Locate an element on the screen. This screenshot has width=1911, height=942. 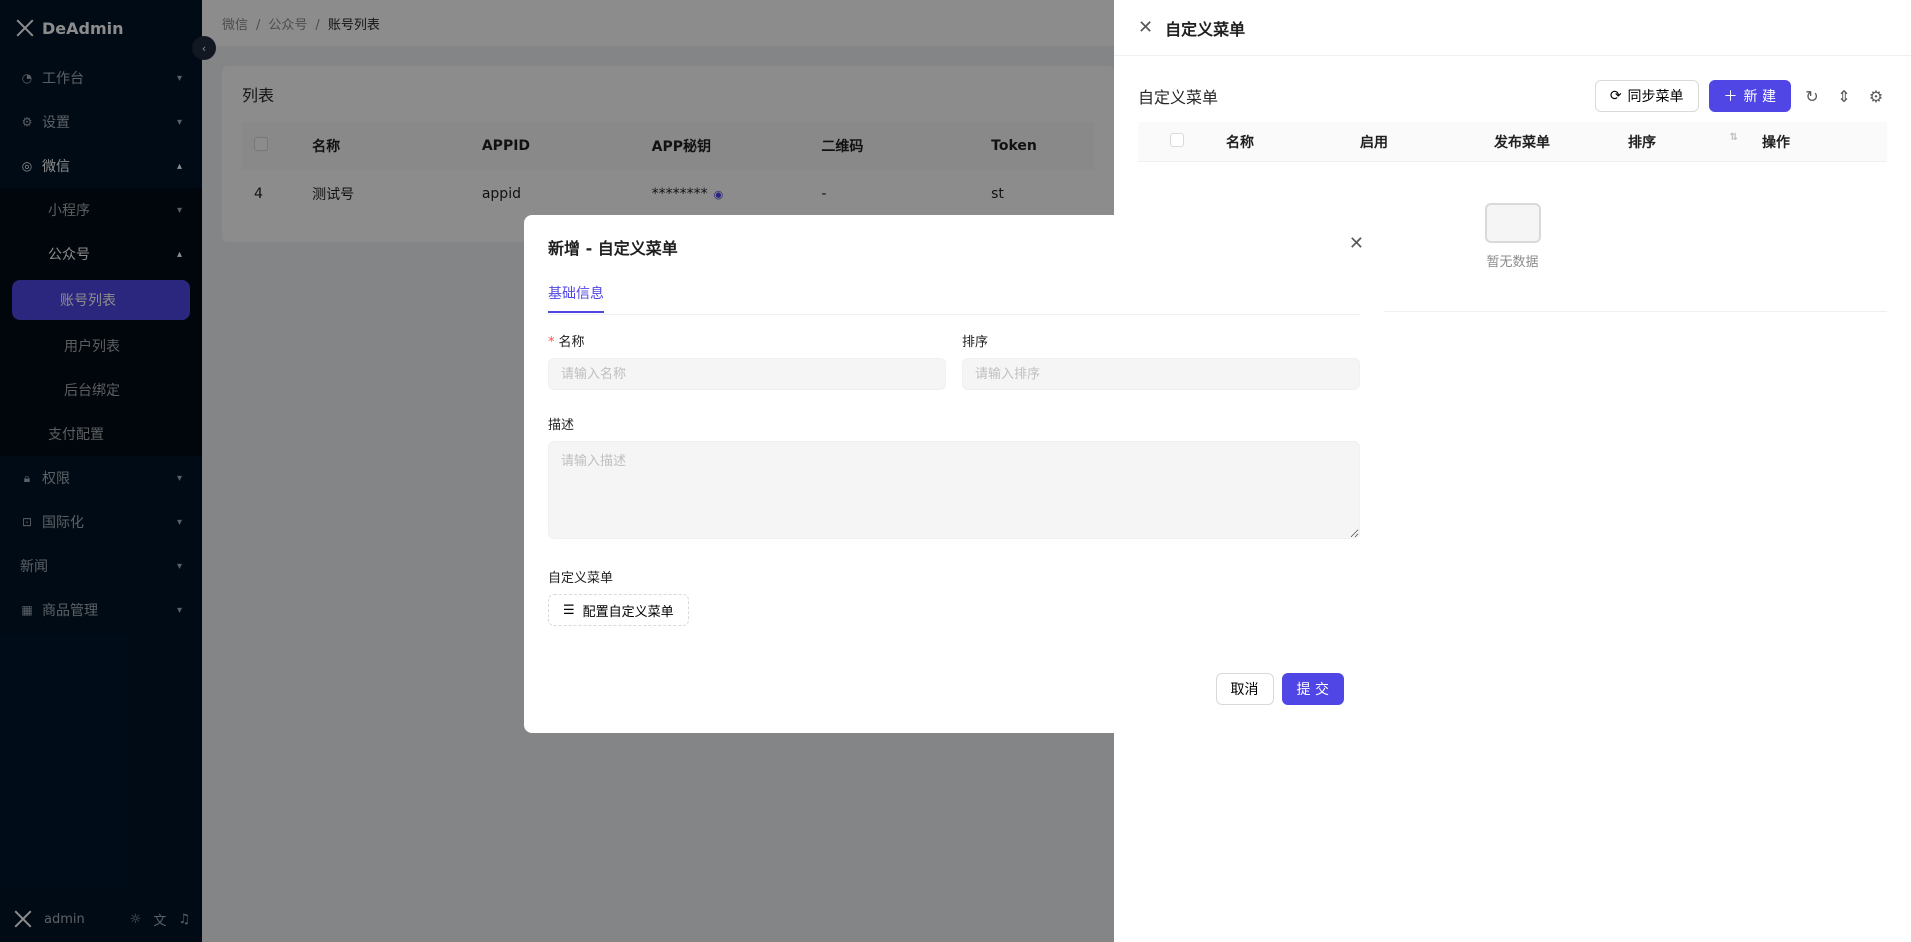
column-header: 启用 is located at coordinates (1374, 142).